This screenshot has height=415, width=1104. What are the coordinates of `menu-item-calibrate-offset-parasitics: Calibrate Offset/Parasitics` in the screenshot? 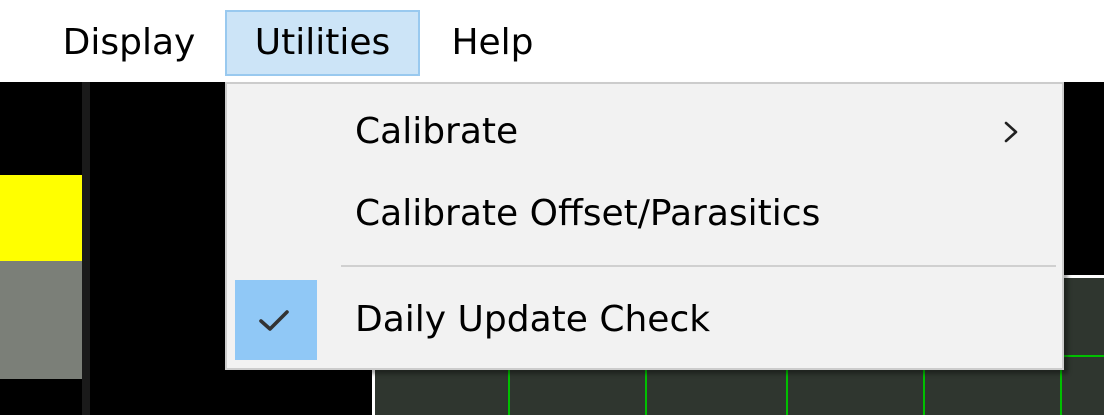 It's located at (644, 214).